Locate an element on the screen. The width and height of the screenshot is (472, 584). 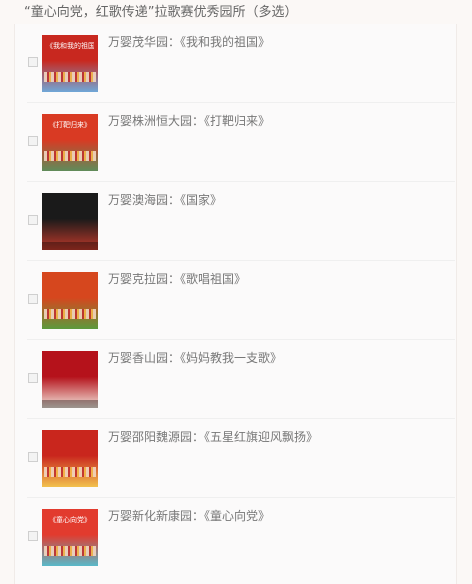
option-label: 万婴澳海园：《国家》 is located at coordinates (165, 200).